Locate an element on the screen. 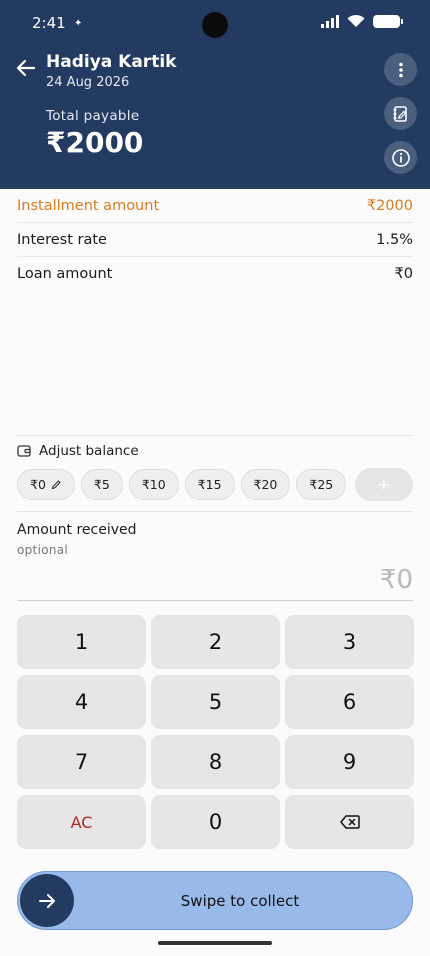 The width and height of the screenshot is (430, 956). total-payable-value: ₹2000 is located at coordinates (95, 142).